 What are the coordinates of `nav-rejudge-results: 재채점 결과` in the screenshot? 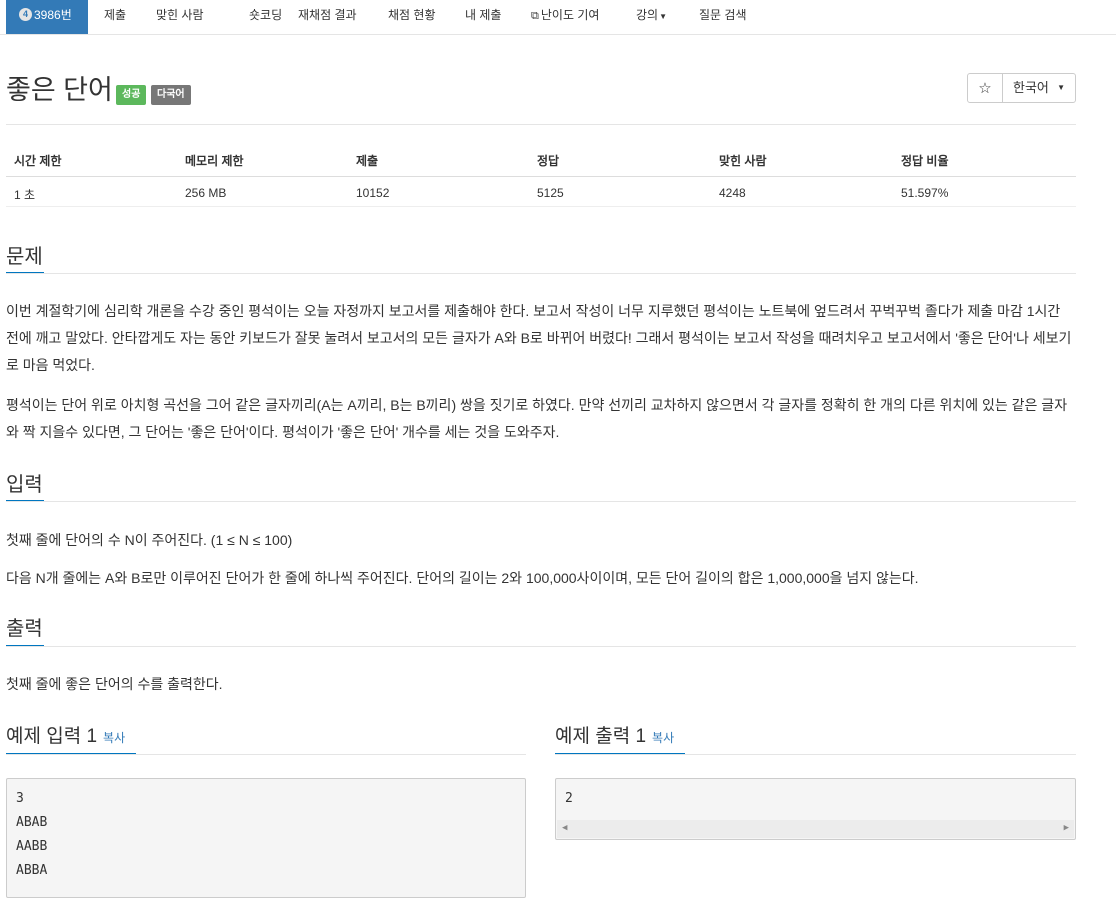 It's located at (327, 17).